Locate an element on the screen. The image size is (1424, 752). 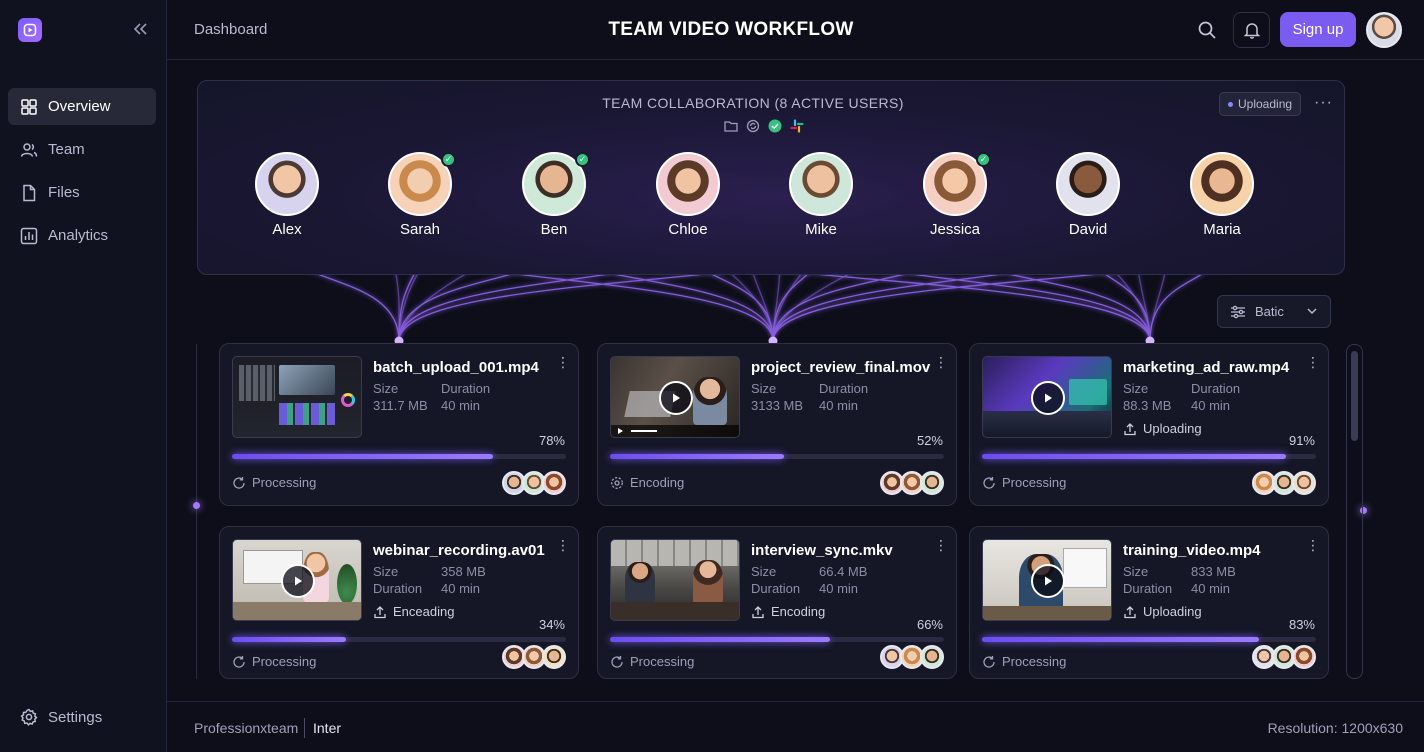
member-name: David is located at coordinates (1088, 229).